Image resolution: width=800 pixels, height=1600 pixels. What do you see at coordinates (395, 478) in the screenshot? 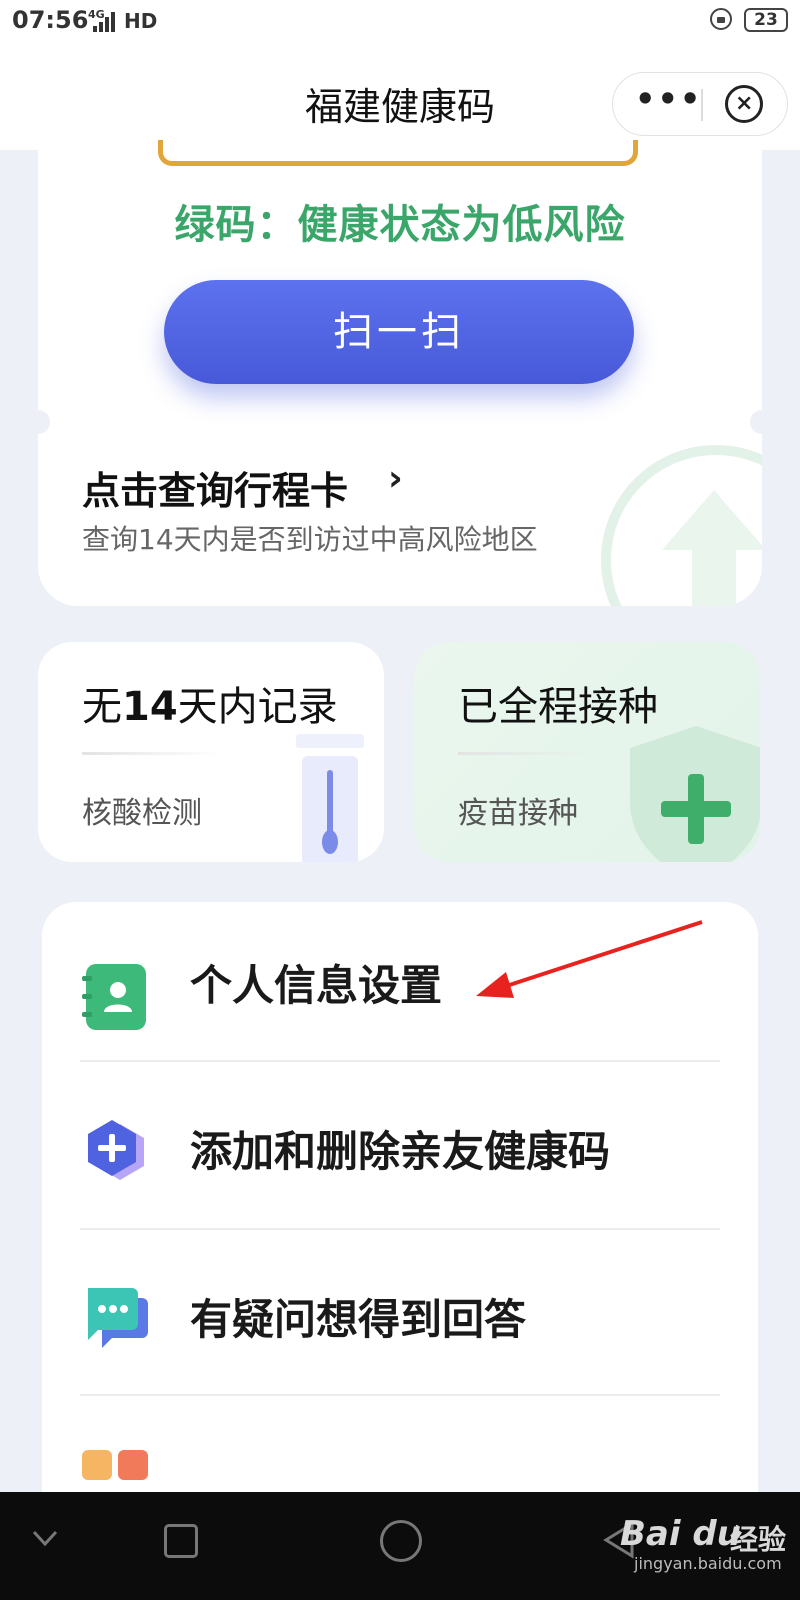
I see `chevron-right-icon: ›` at bounding box center [395, 478].